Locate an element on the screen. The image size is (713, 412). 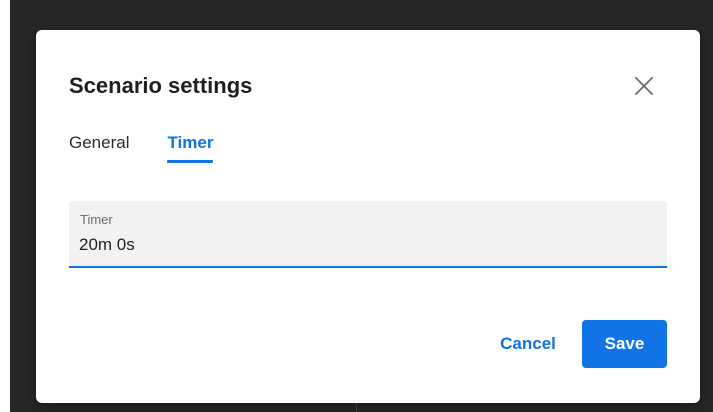
tab-label: Timer is located at coordinates (190, 142).